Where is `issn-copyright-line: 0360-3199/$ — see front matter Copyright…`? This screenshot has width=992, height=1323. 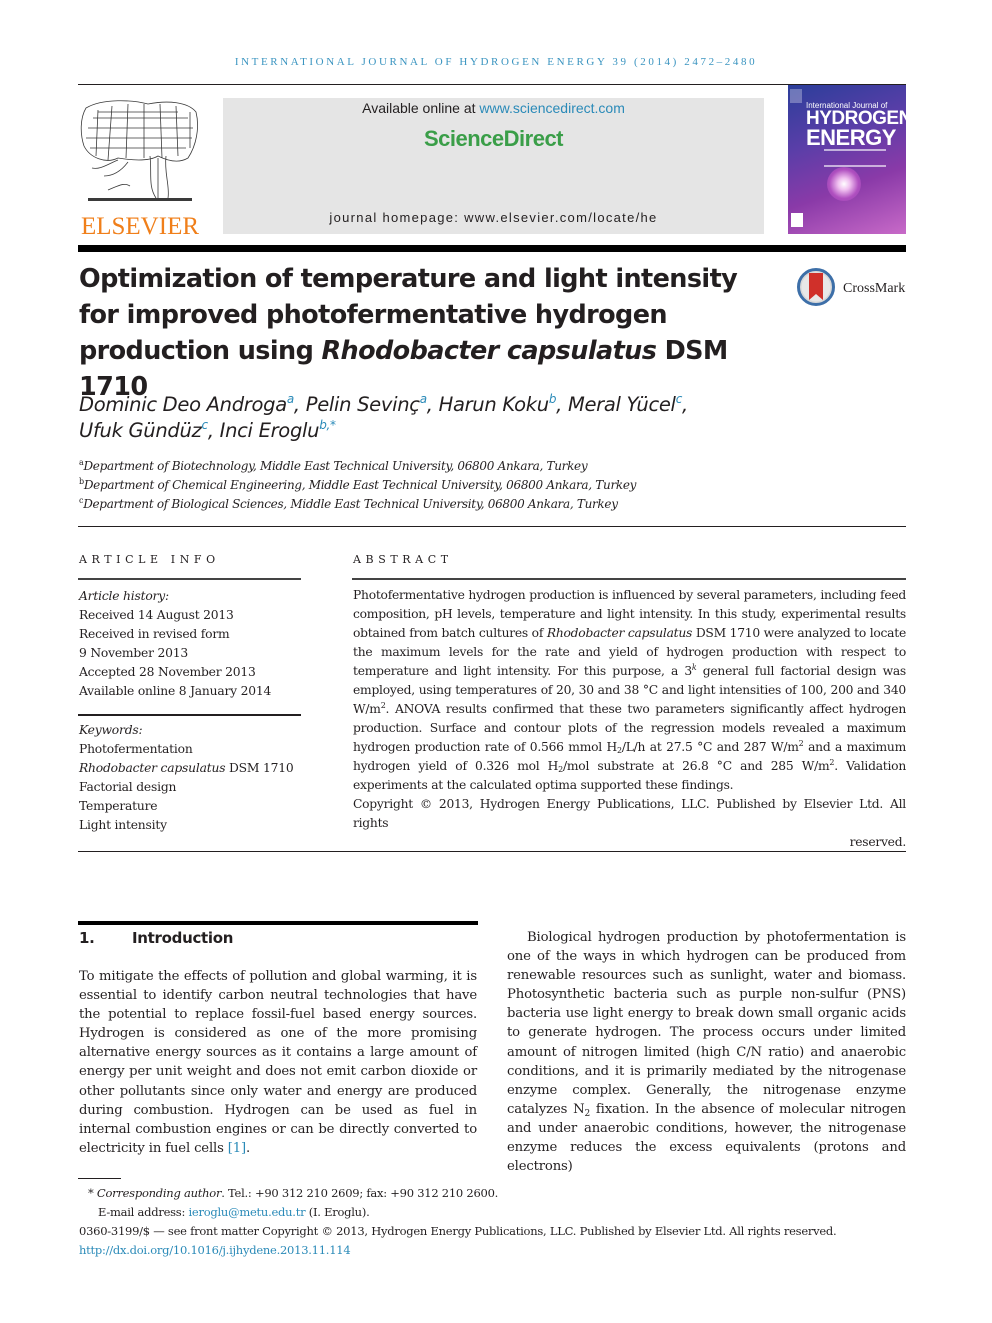 issn-copyright-line: 0360-3199/$ — see front matter Copyright… is located at coordinates (458, 1231).